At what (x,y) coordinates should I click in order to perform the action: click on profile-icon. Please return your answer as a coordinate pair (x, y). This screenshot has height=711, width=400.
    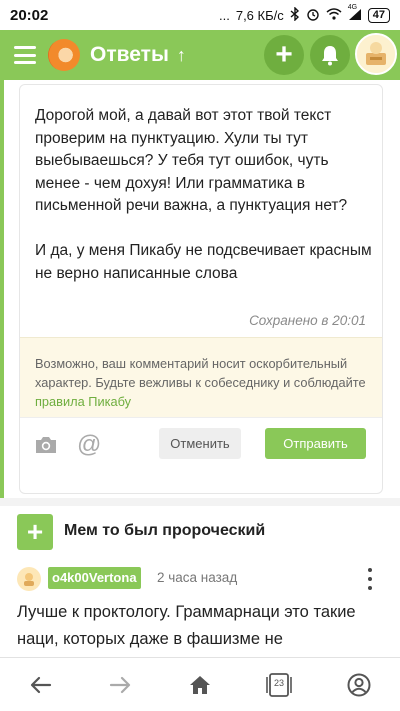
    Looking at the image, I should click on (359, 685).